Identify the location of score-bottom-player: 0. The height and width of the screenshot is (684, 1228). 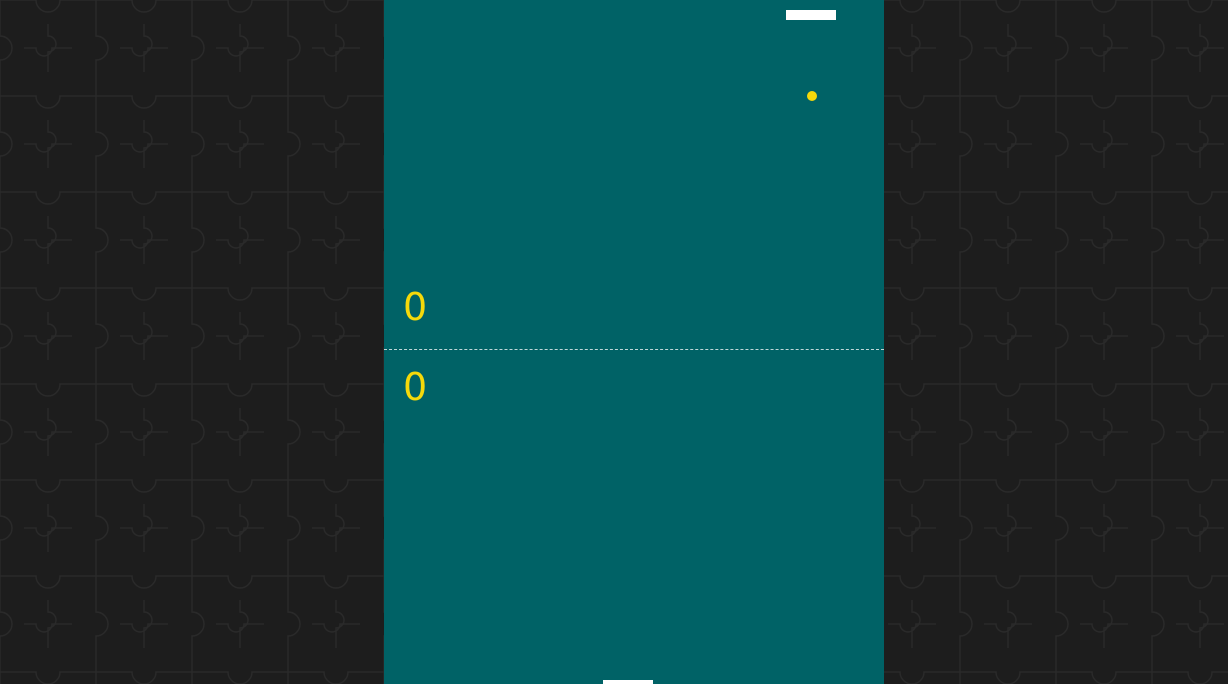
(415, 387).